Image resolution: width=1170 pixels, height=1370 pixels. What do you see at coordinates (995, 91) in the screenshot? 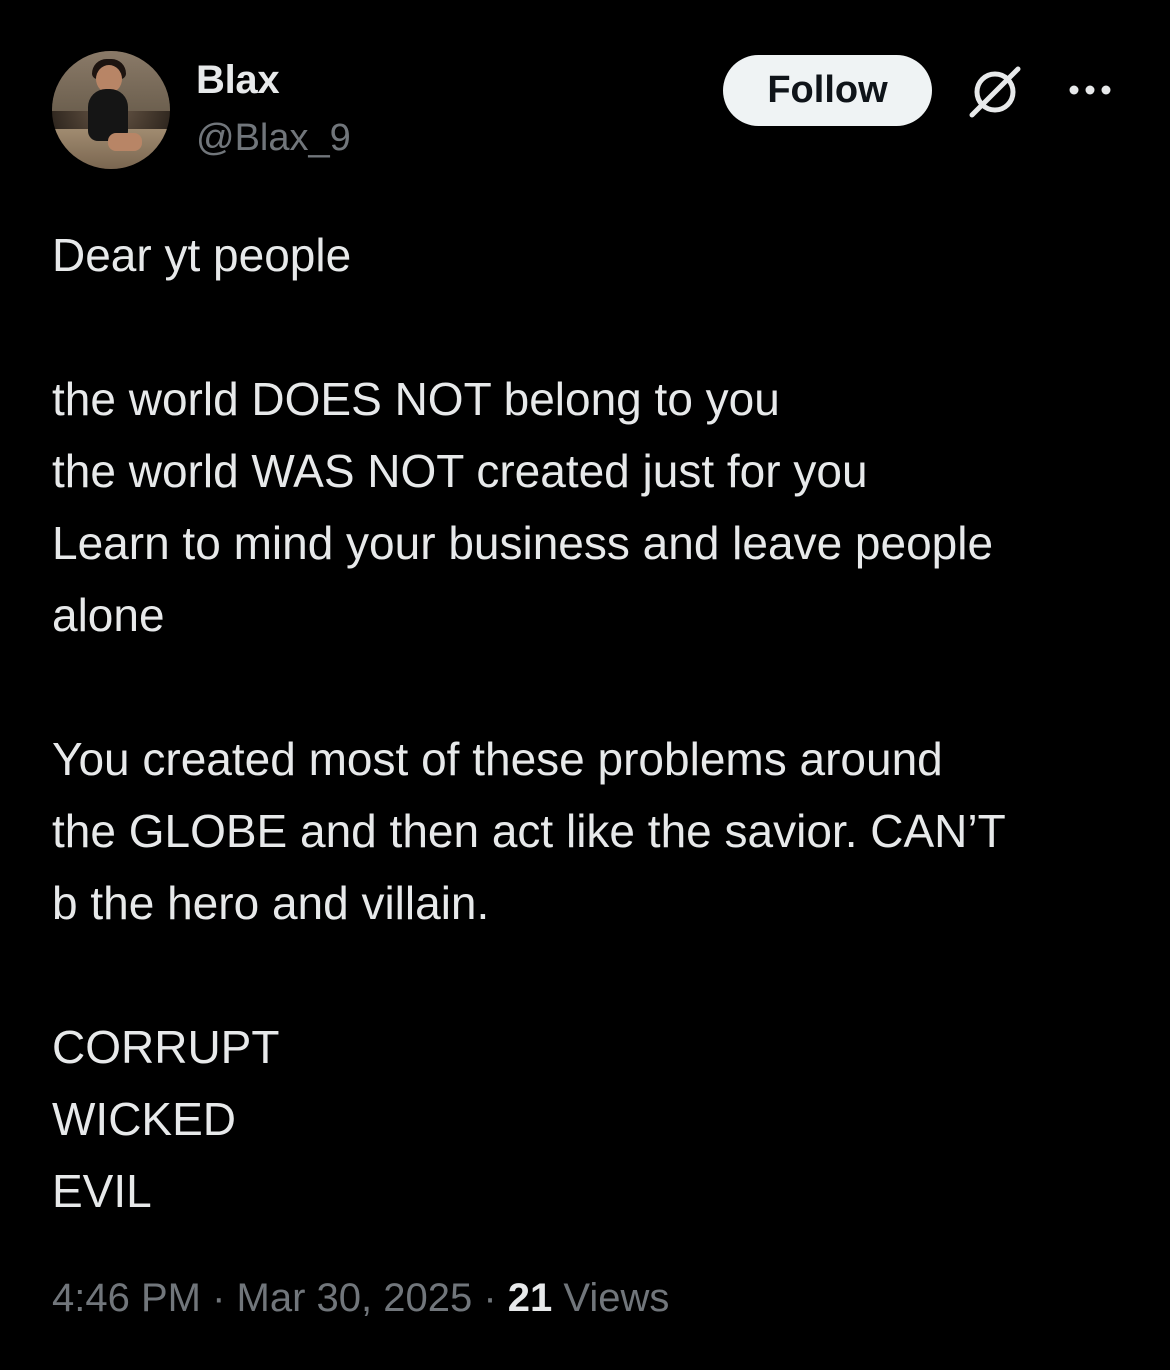
I see `grok-icon` at bounding box center [995, 91].